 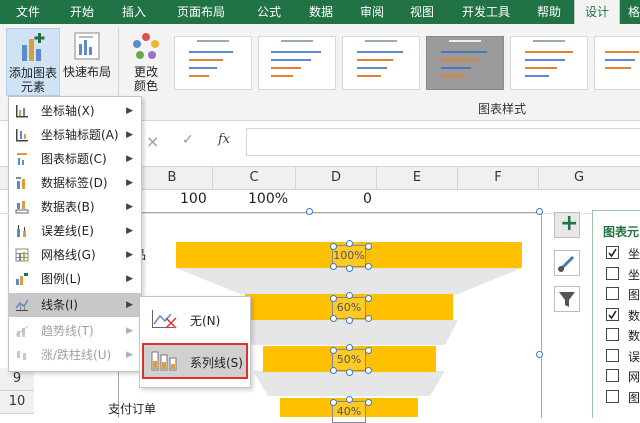 What do you see at coordinates (621, 232) in the screenshot?
I see `chart-elements-panel-title: 图表元` at bounding box center [621, 232].